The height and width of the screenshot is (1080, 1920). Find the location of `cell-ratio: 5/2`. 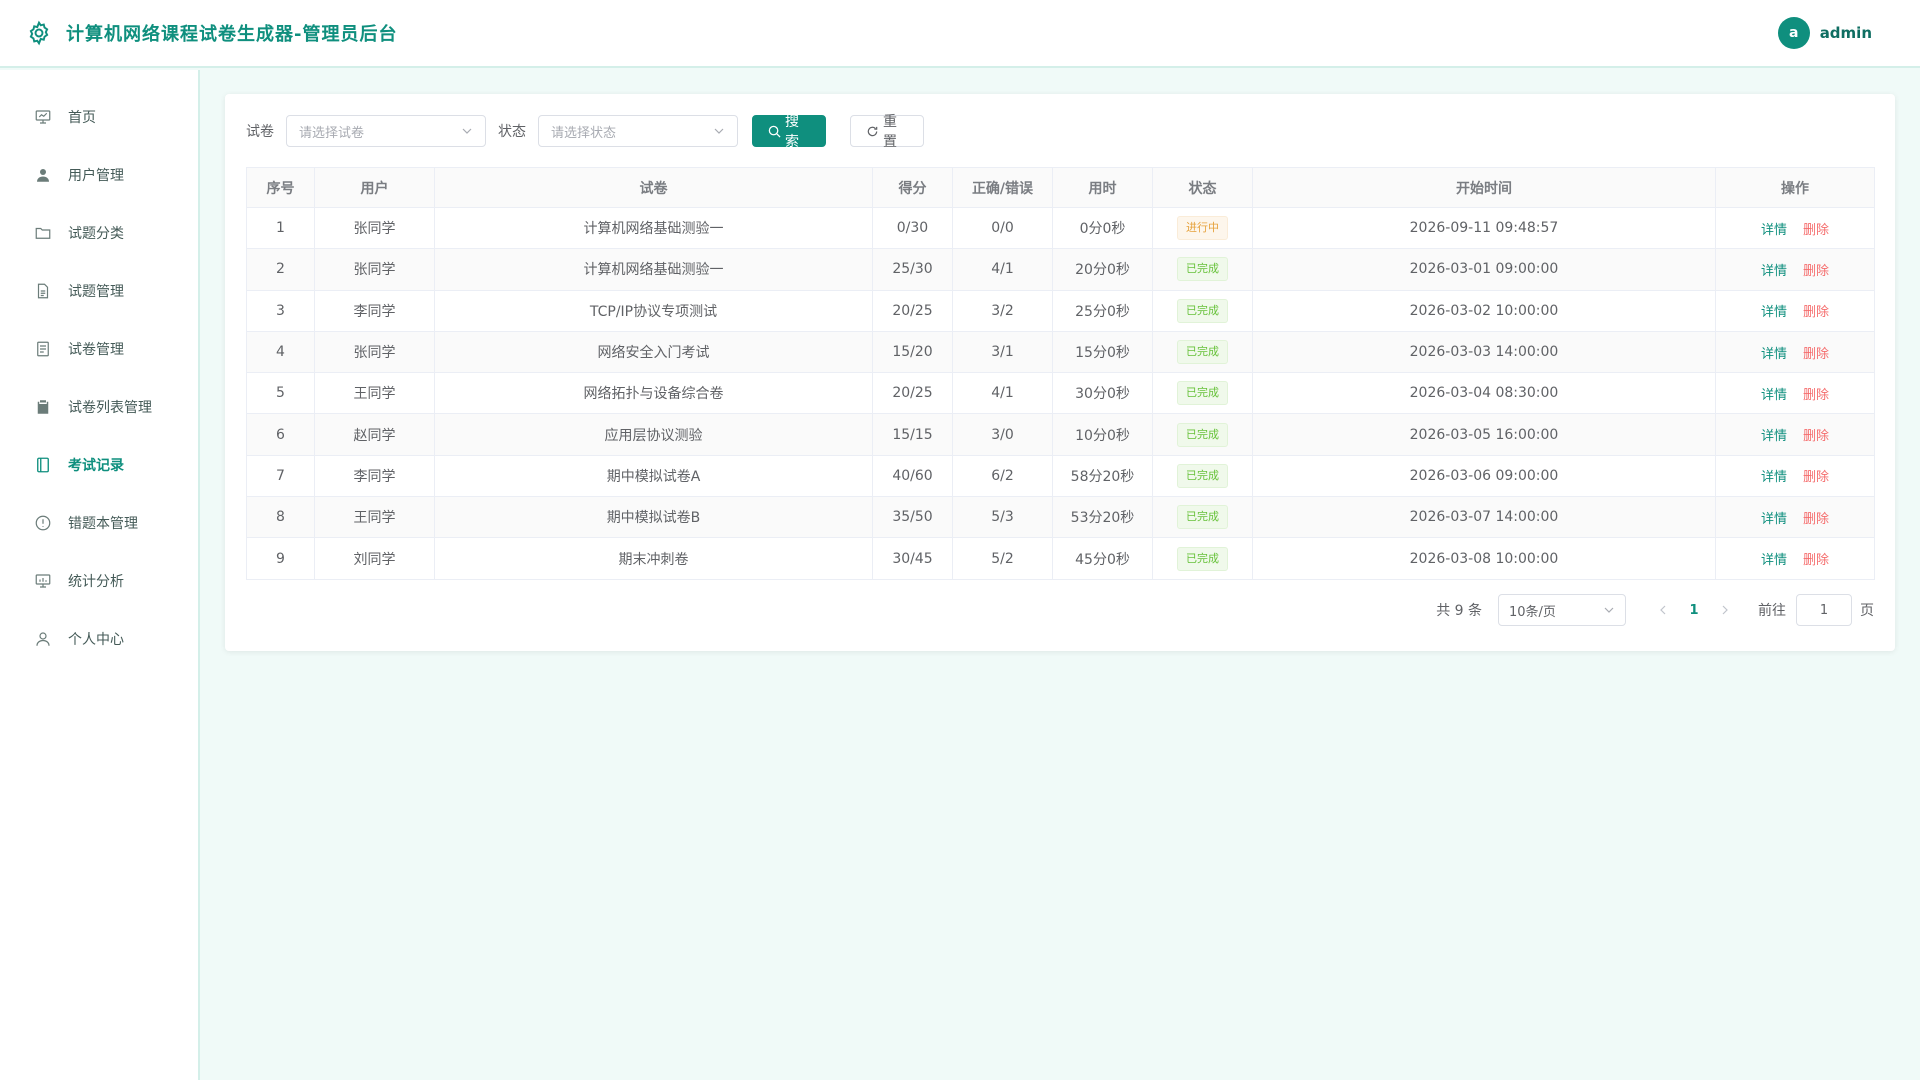

cell-ratio: 5/2 is located at coordinates (1002, 558).